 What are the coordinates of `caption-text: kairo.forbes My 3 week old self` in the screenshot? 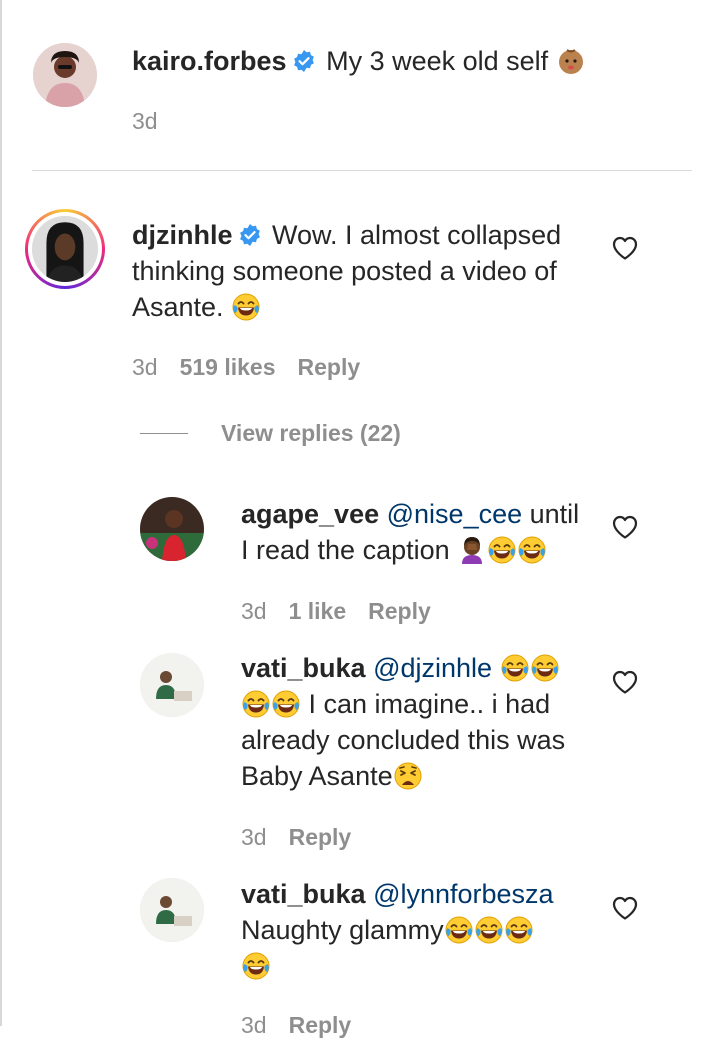 It's located at (359, 61).